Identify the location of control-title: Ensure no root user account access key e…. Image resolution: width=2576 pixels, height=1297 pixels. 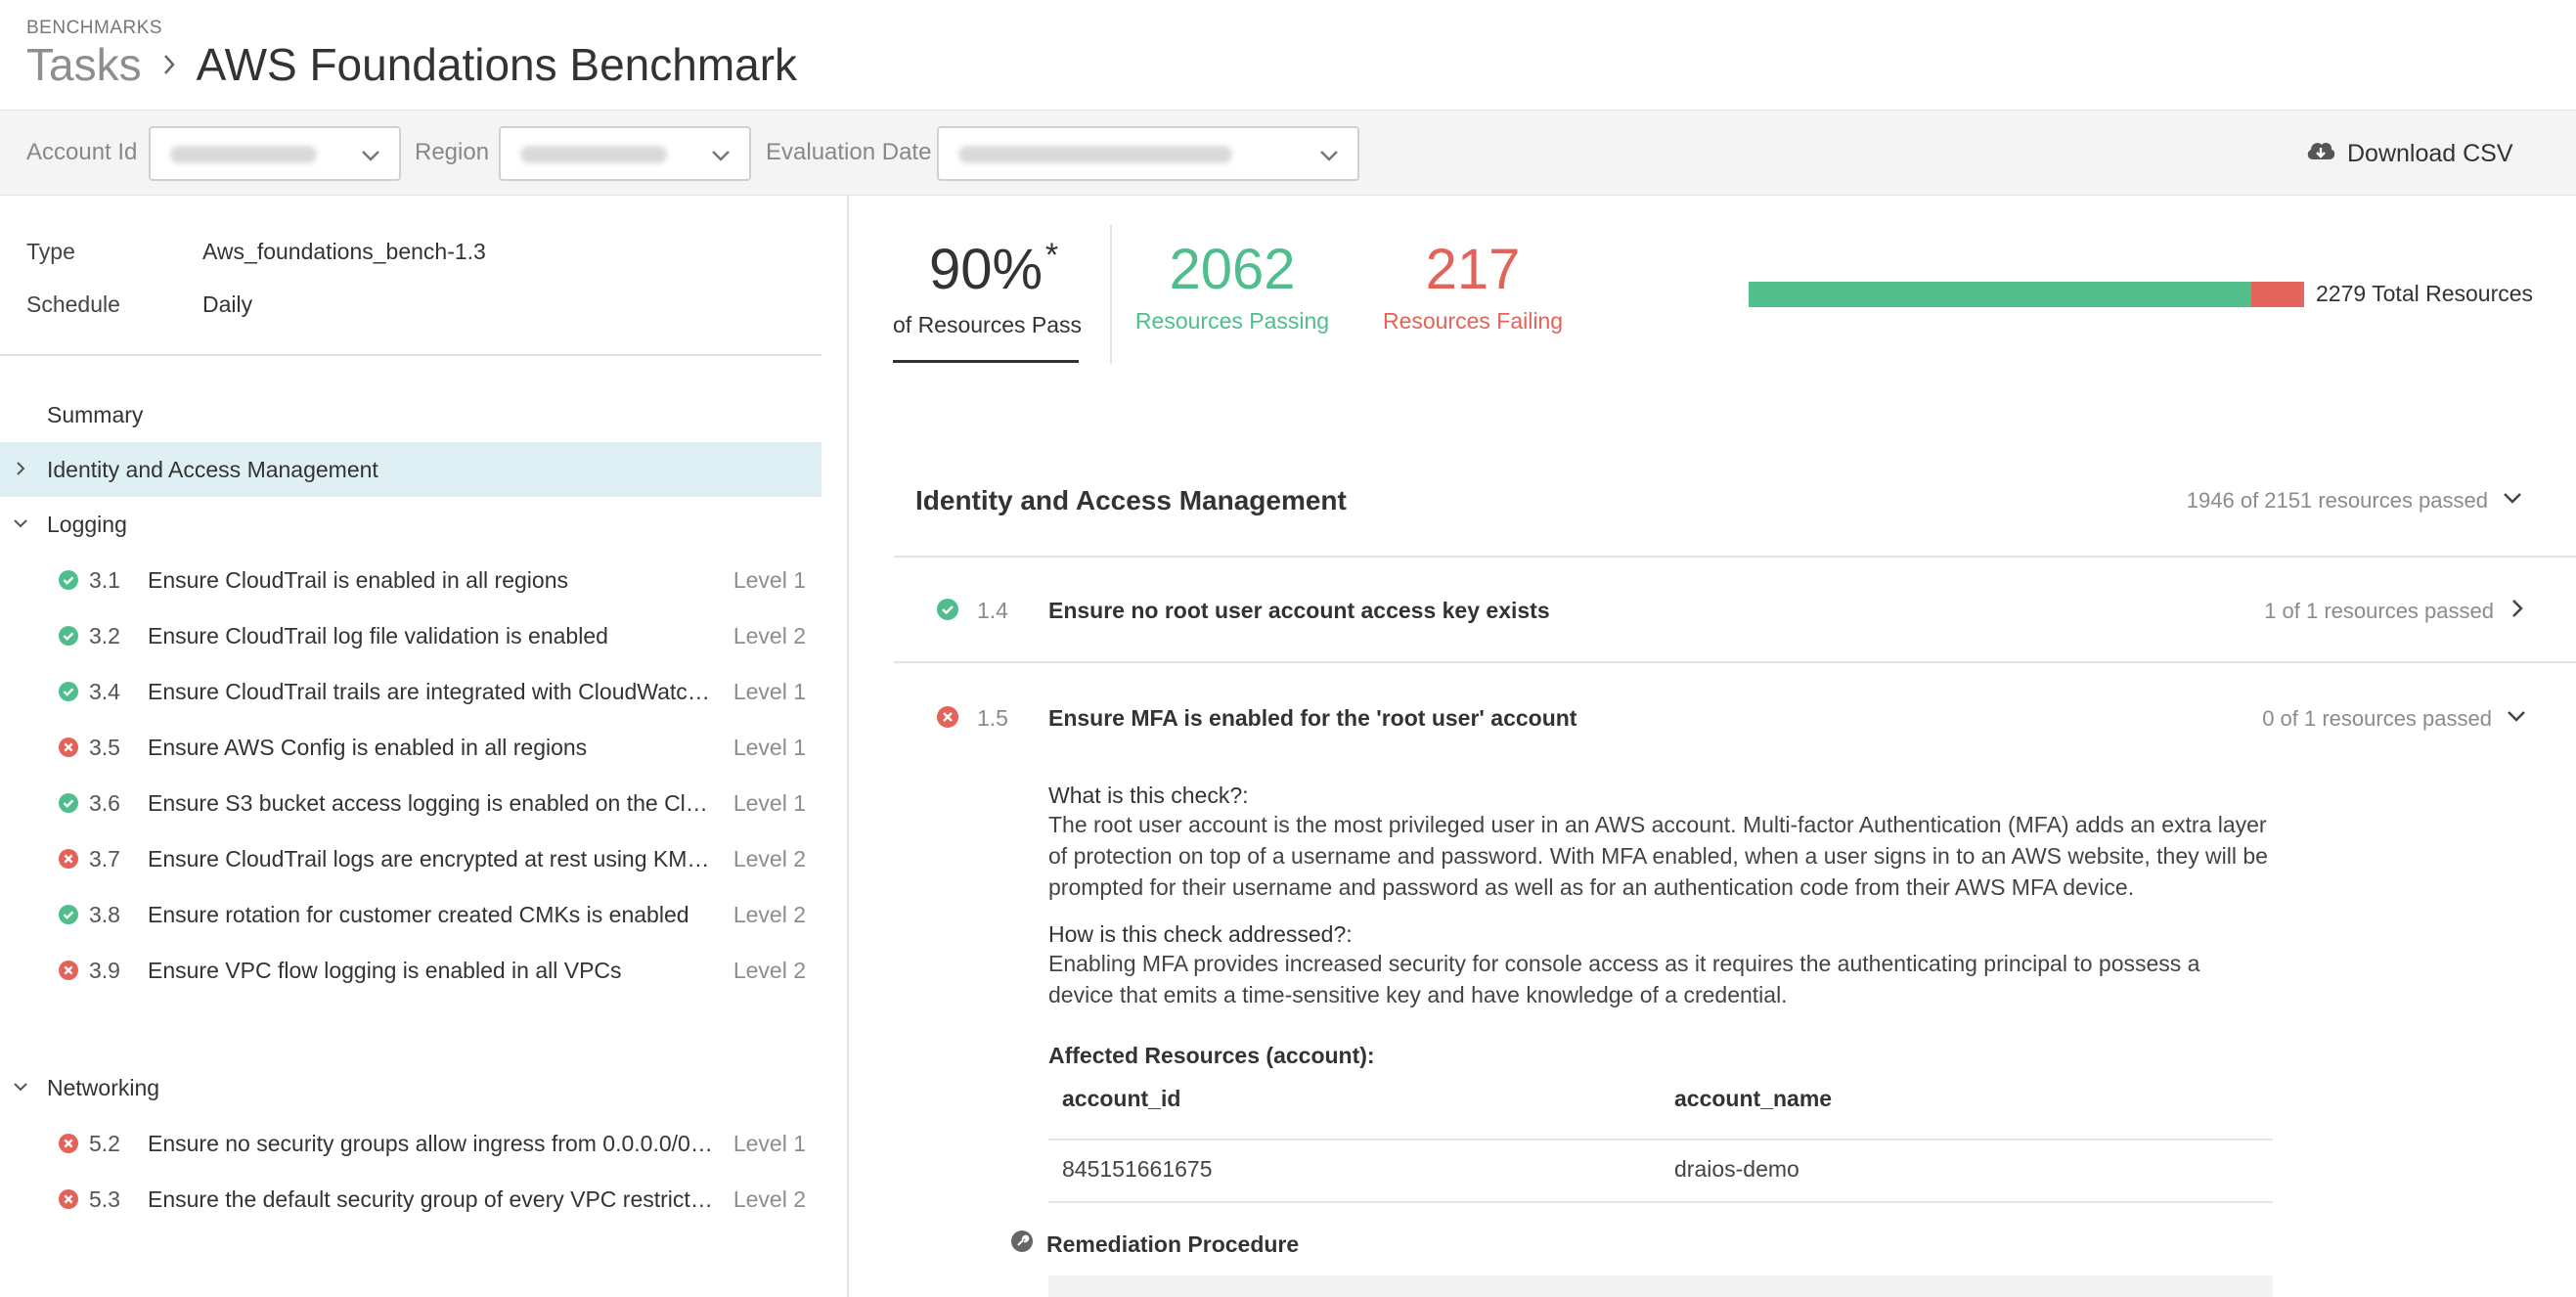
(1299, 611).